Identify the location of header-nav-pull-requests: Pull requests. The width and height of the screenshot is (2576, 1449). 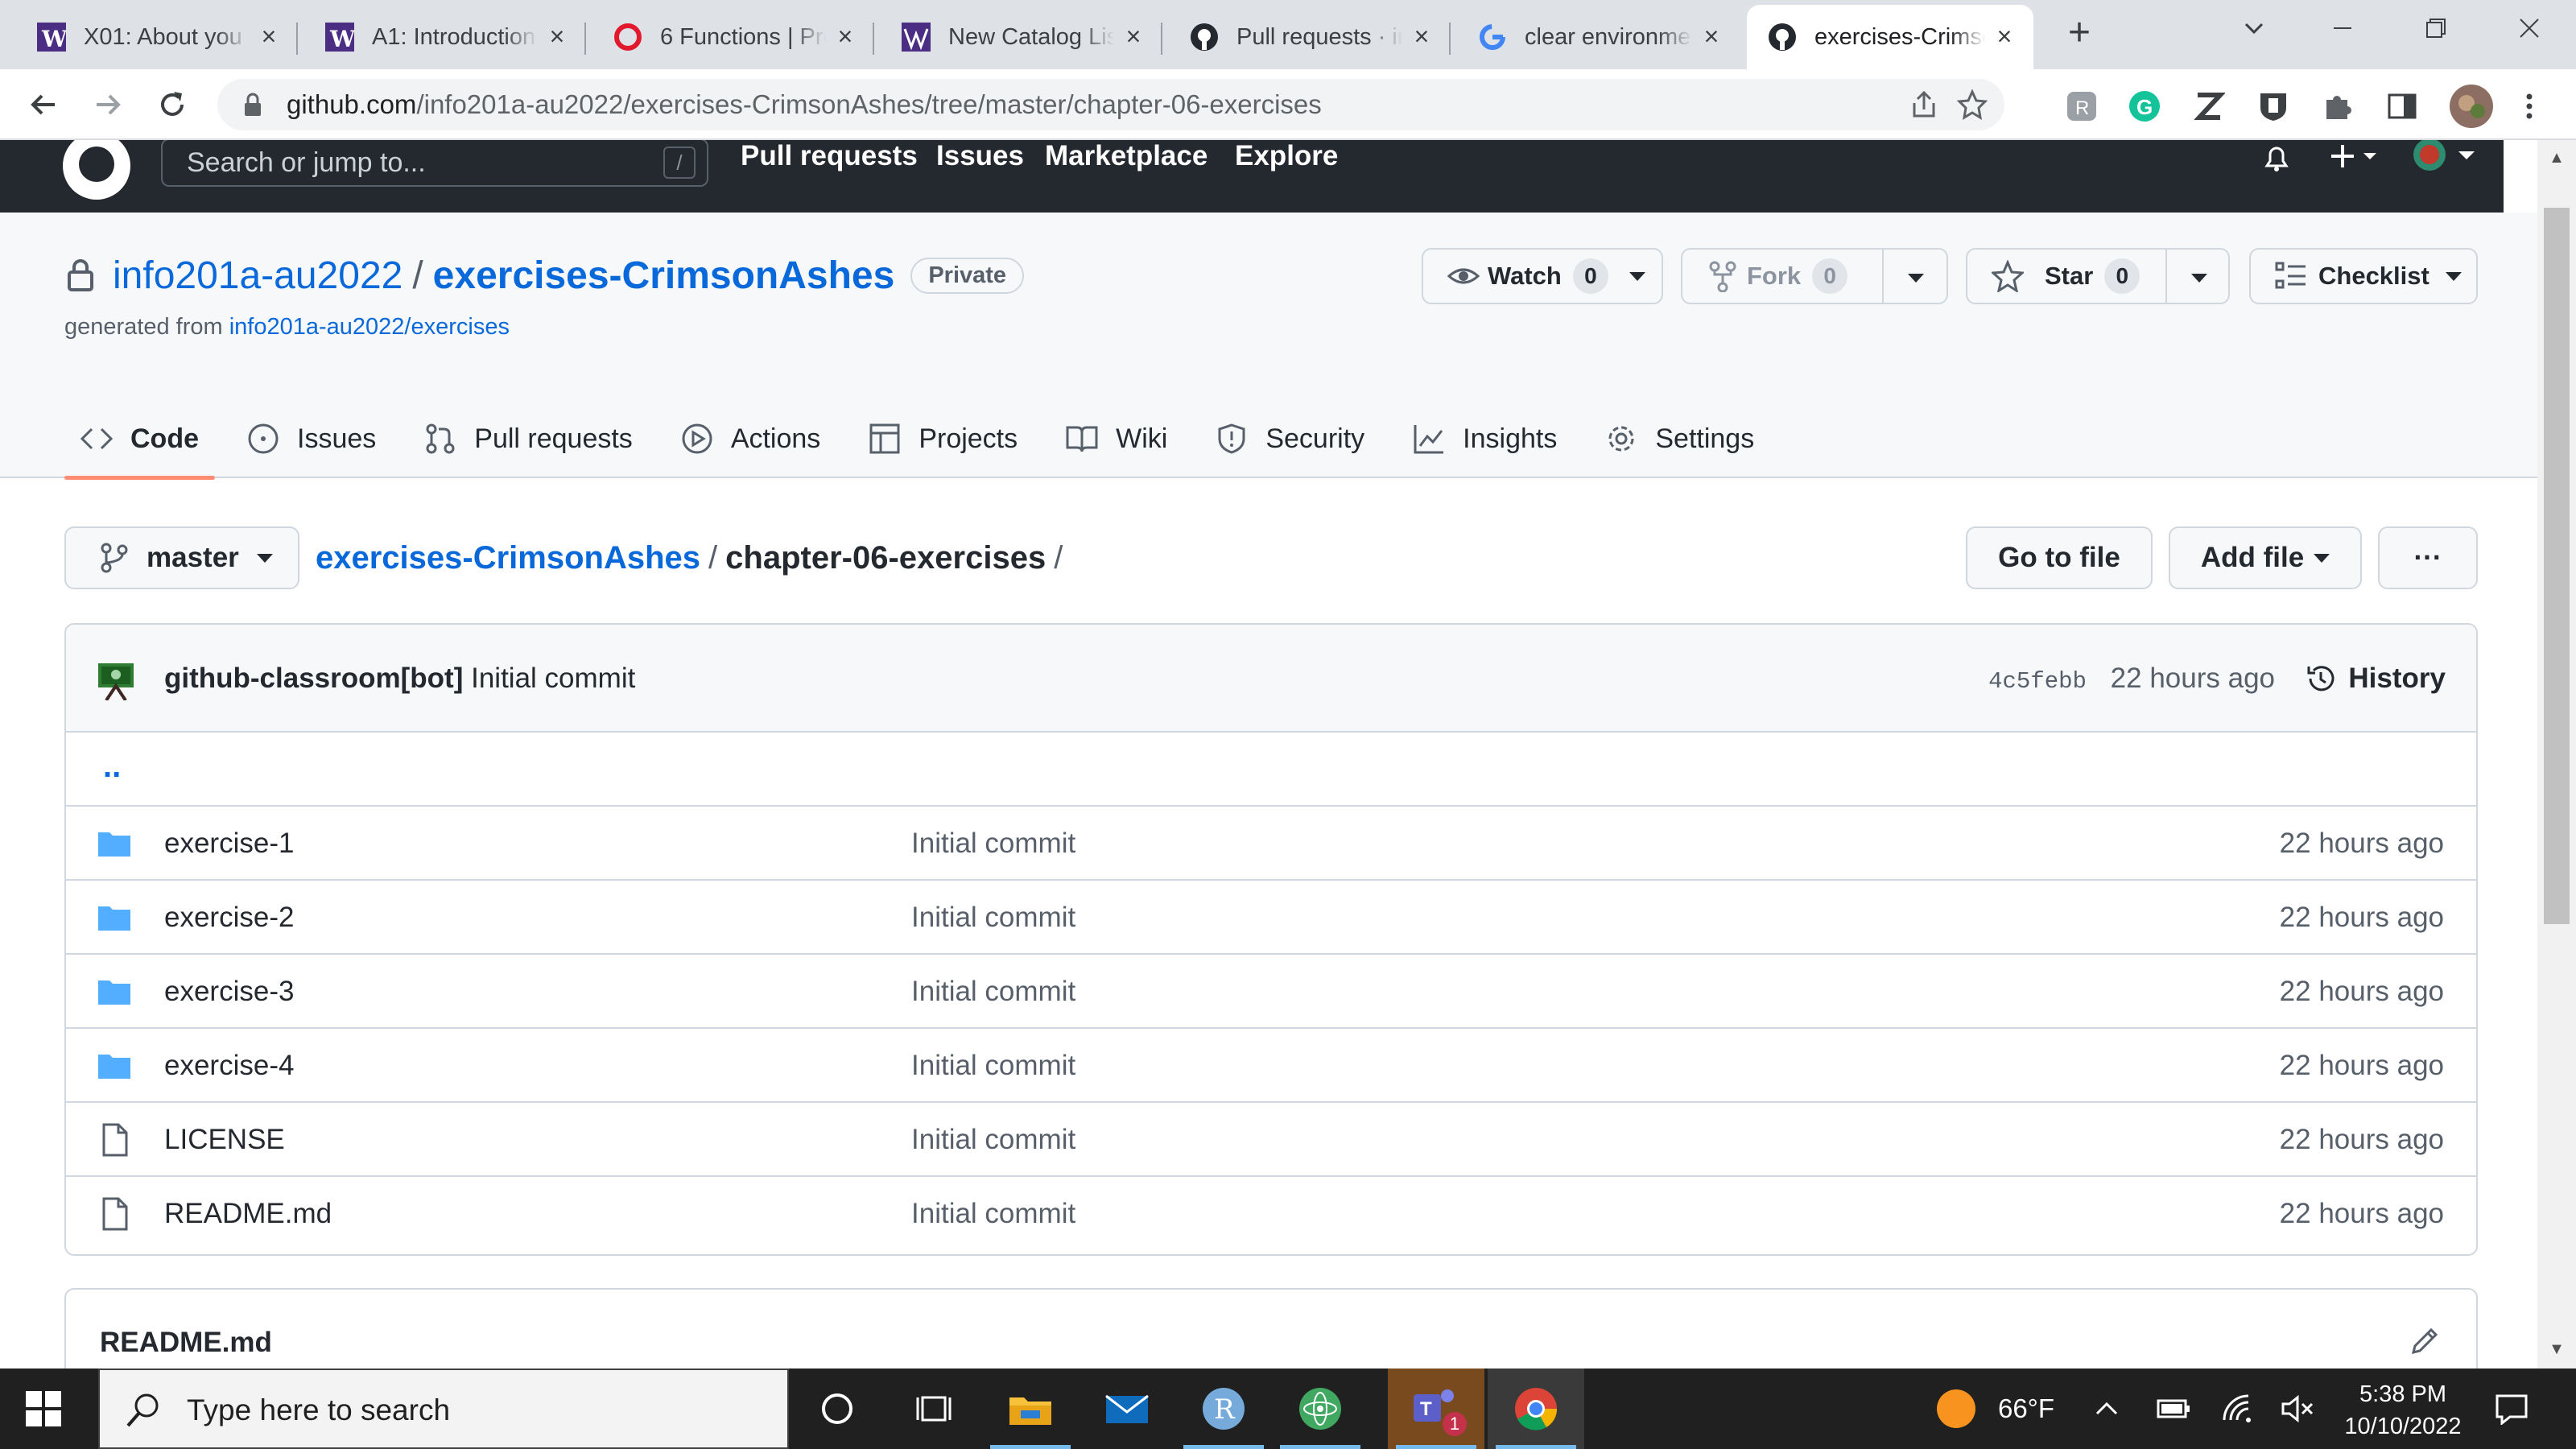
(829, 164).